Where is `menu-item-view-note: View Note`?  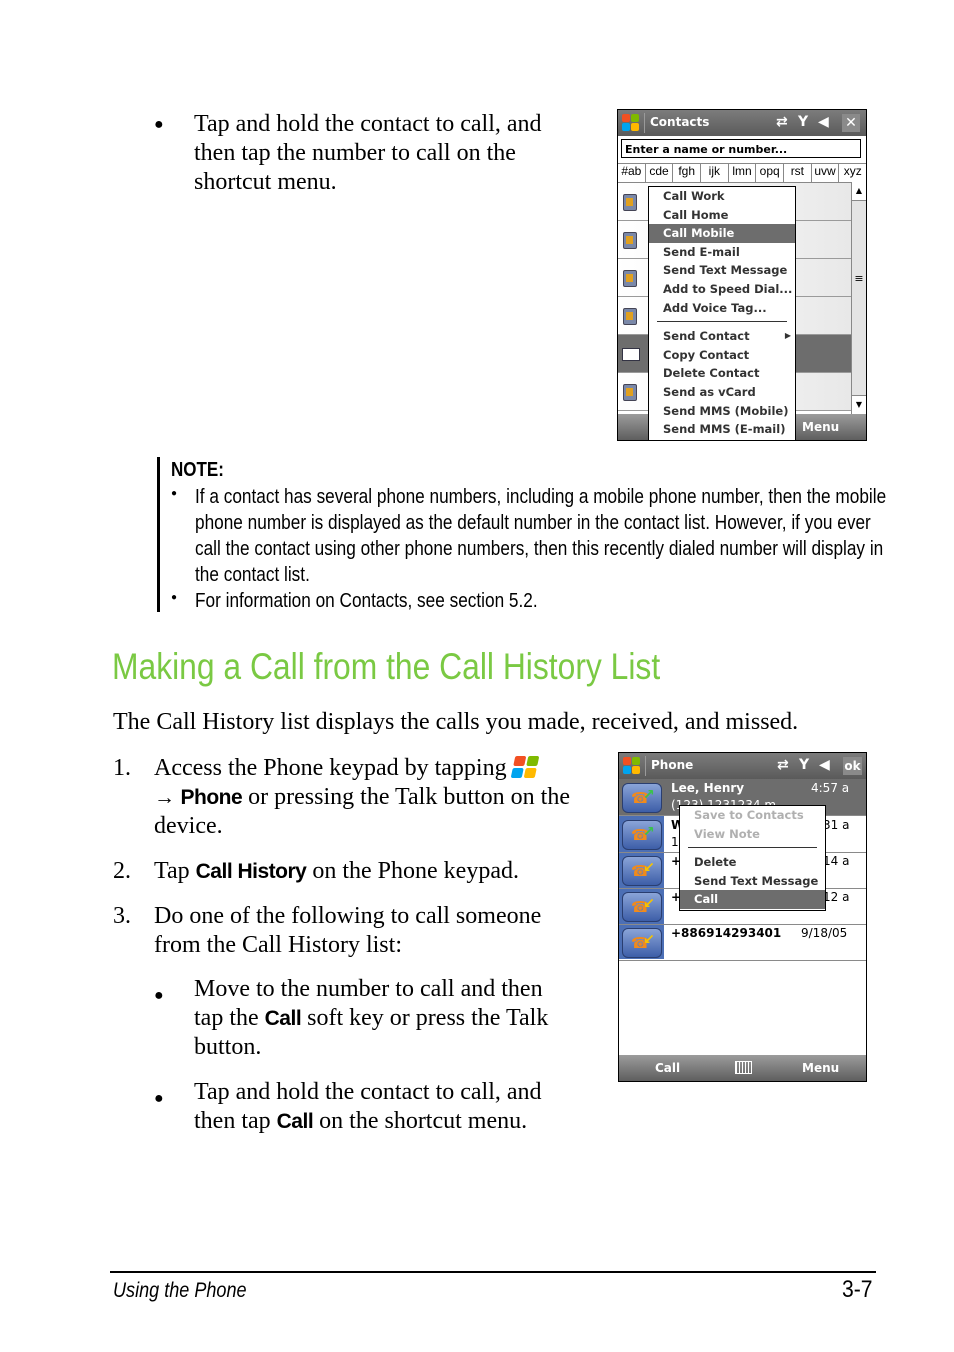 menu-item-view-note: View Note is located at coordinates (752, 834).